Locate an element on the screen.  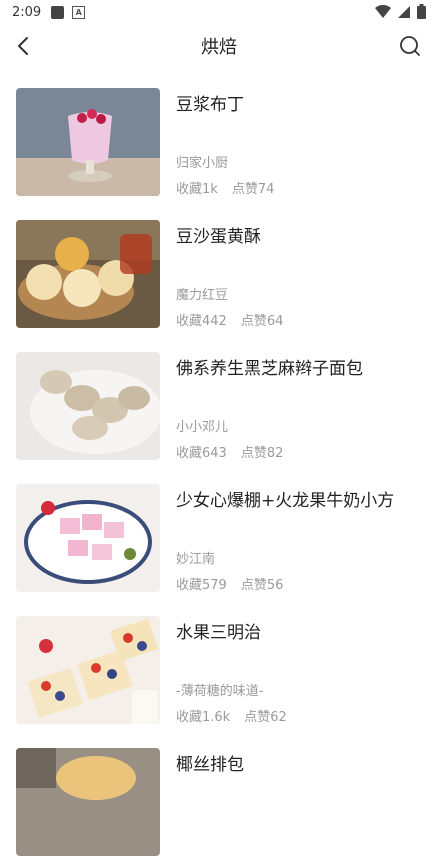
recipe-title: 椰丝排包 is located at coordinates (210, 765).